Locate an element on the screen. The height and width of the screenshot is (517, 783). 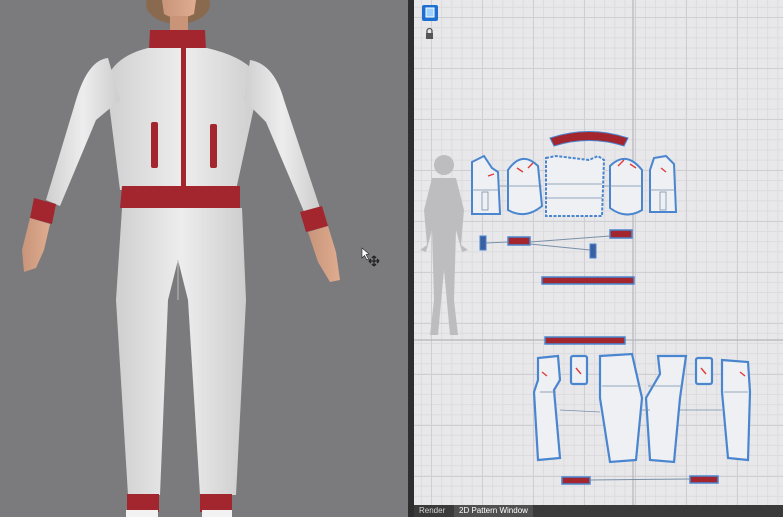
pants-side-left is located at coordinates (547, 408).